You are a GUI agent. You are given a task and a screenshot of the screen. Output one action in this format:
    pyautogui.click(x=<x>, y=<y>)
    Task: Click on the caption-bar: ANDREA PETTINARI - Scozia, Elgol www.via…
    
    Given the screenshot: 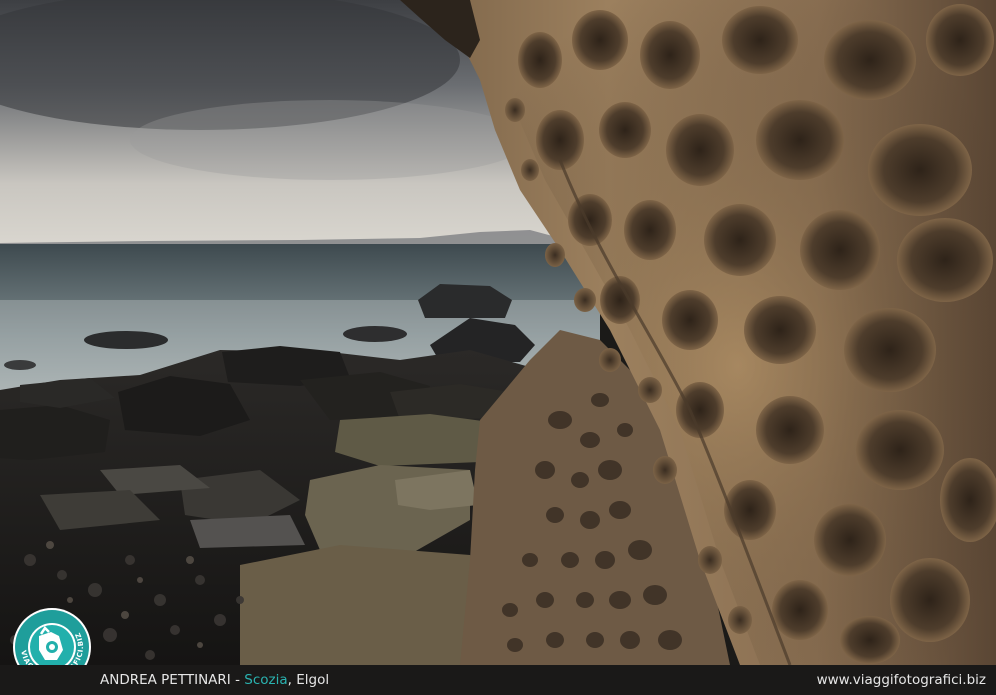 What is the action you would take?
    pyautogui.click(x=498, y=680)
    